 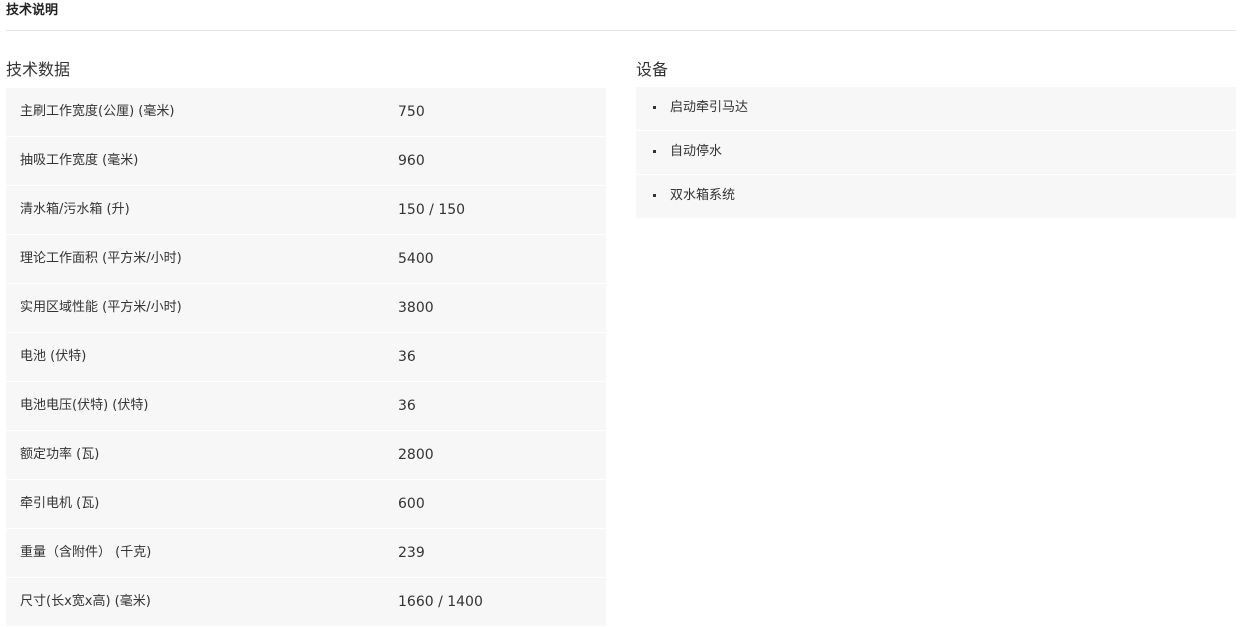 I want to click on equipment-item: 启动牵引马达, so click(x=936, y=109).